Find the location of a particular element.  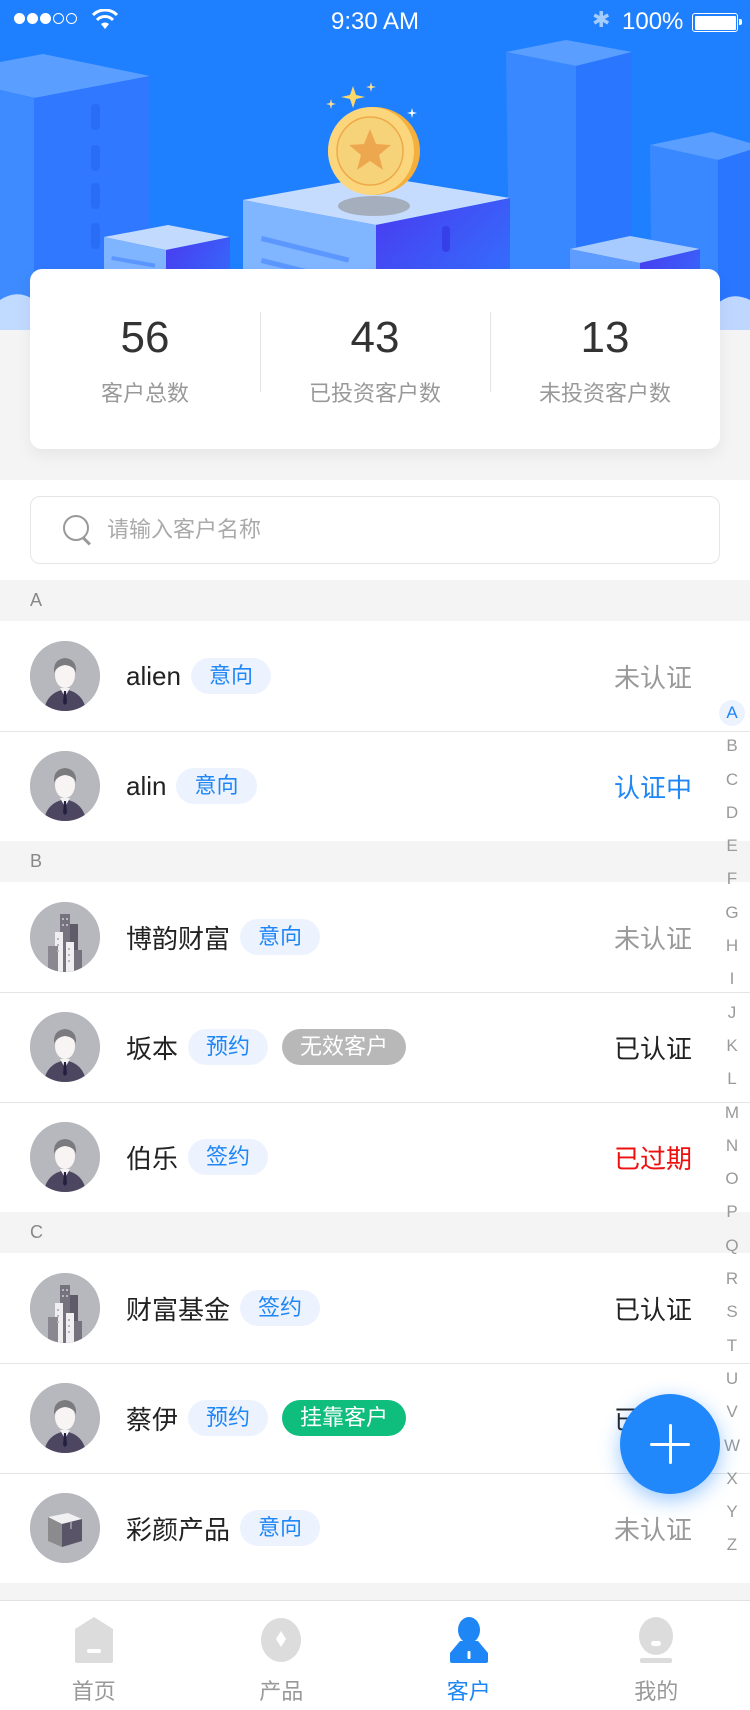

index-letter-s: S is located at coordinates (732, 1311).